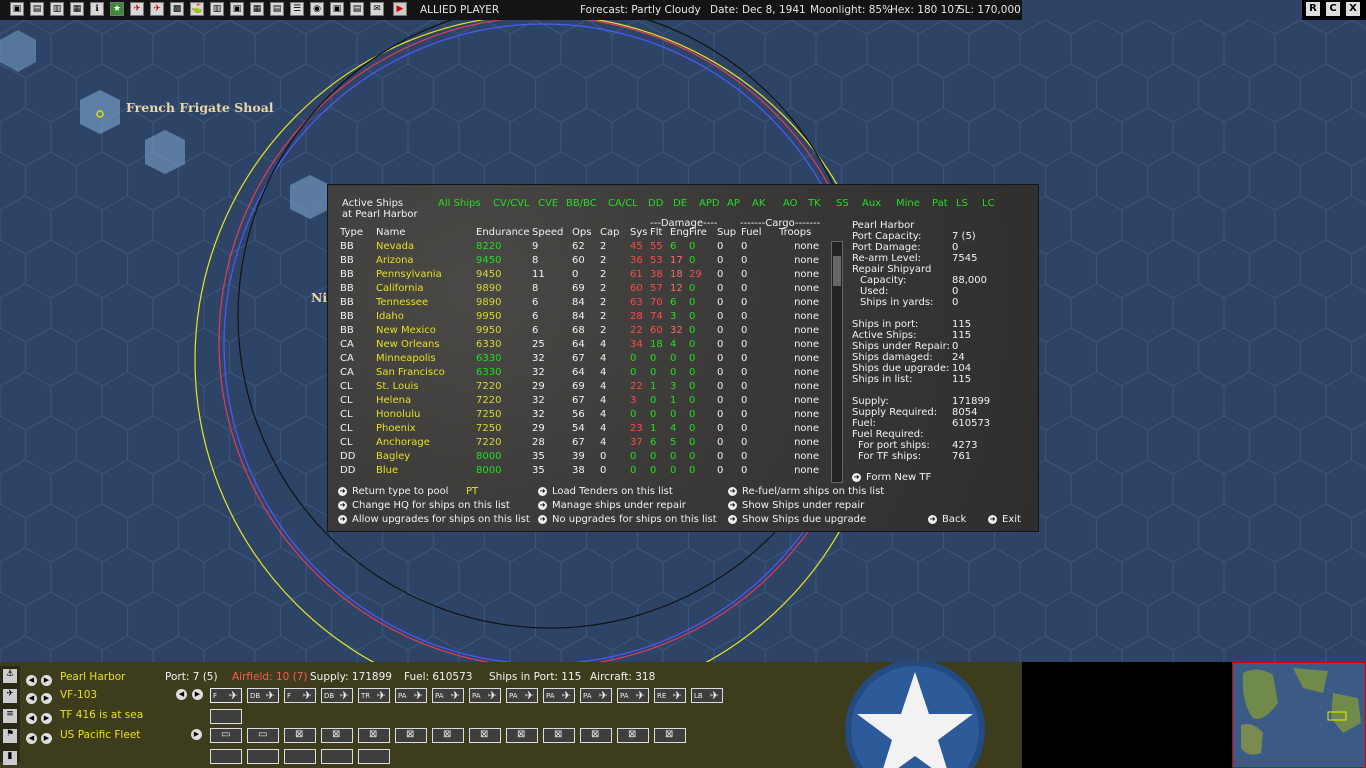 The width and height of the screenshot is (1366, 768). I want to click on ship-name: Tennessee, so click(426, 302).